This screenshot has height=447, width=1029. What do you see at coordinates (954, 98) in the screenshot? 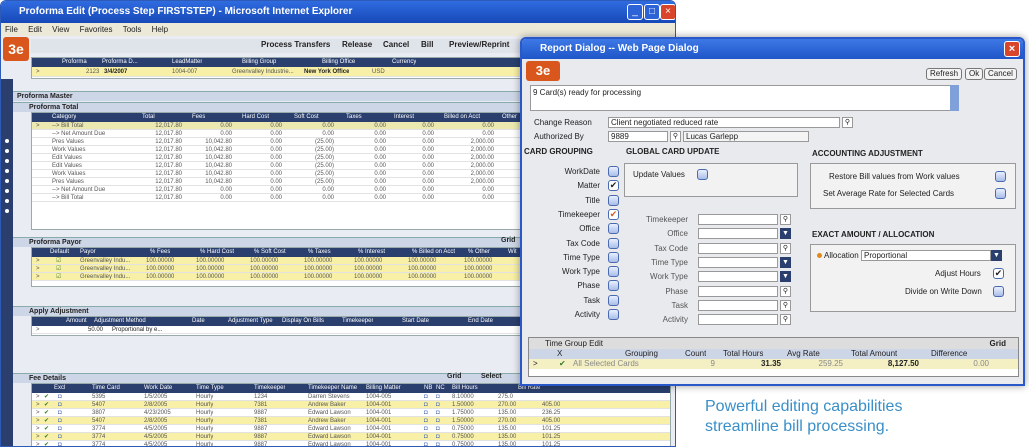
I see `message-scrollbar` at bounding box center [954, 98].